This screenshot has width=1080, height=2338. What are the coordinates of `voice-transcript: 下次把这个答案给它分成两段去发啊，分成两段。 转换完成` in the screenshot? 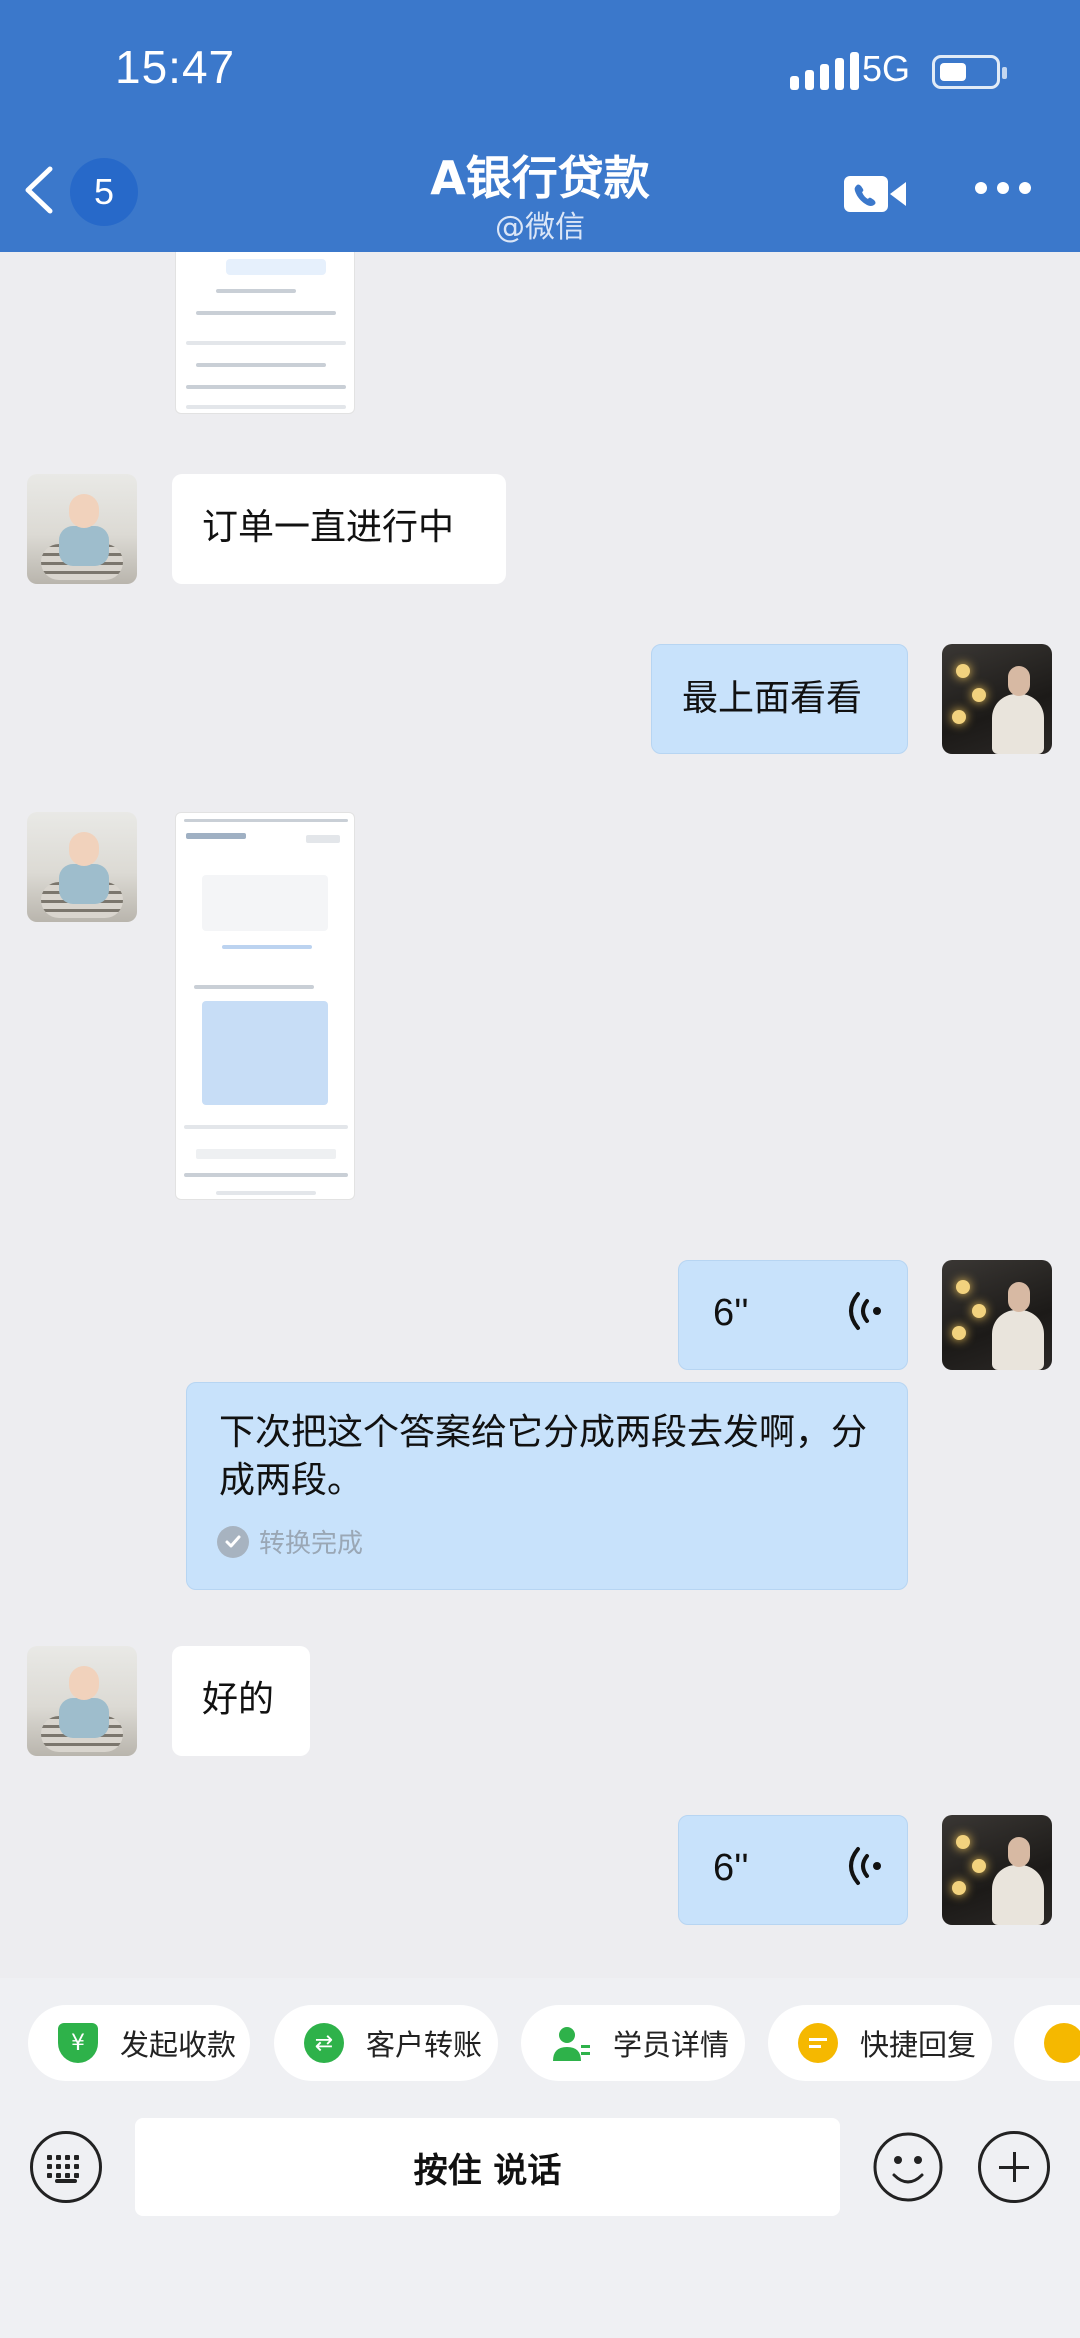 It's located at (547, 1486).